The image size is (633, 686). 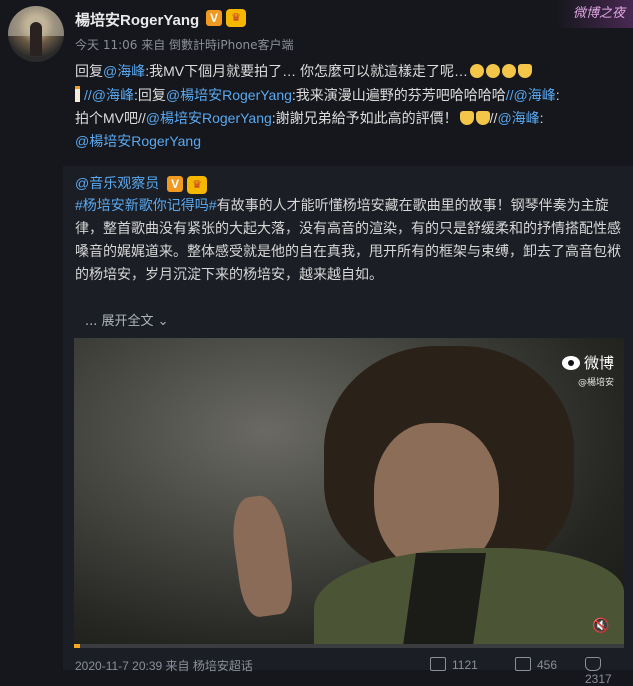 I want to click on clap-emoji-icon, so click(x=466, y=118).